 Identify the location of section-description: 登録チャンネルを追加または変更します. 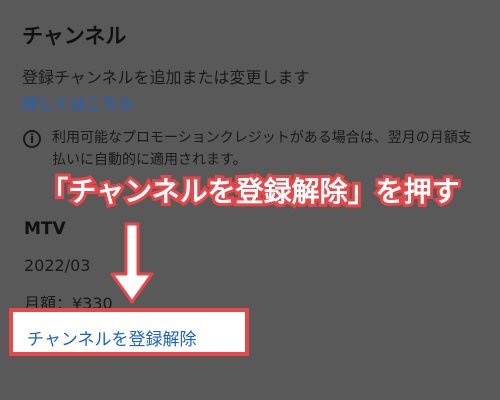
(166, 77).